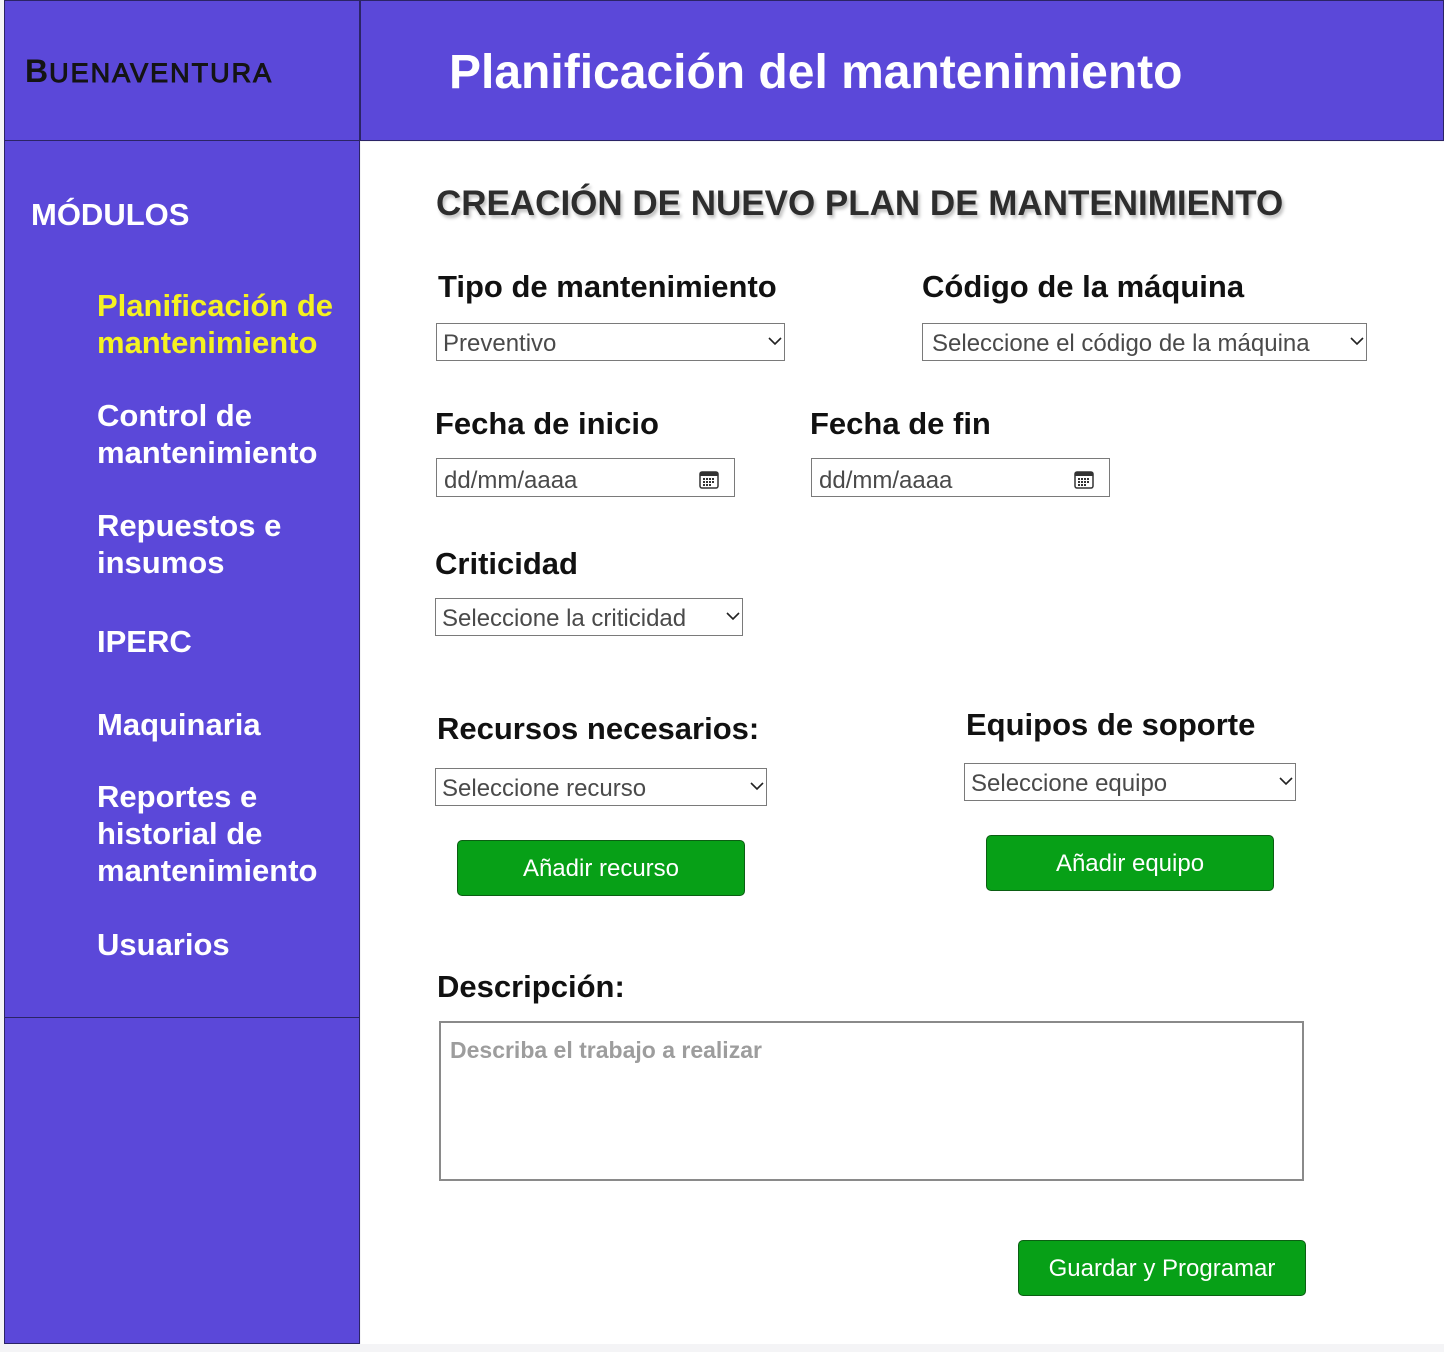 This screenshot has width=1444, height=1352. I want to click on end-date-placeholder: dd/mm/aaaa, so click(886, 480).